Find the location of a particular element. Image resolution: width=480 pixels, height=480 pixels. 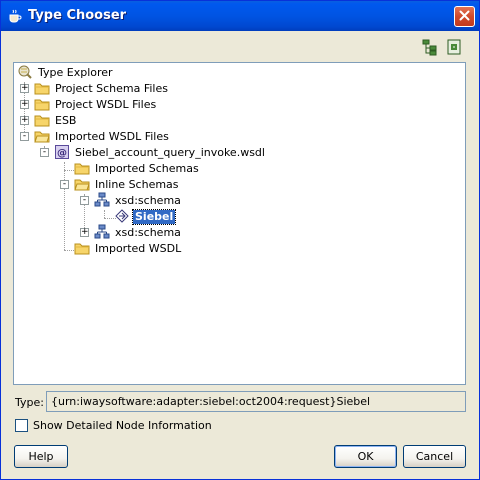

tree-item-project-wsdl-files: Project WSDL Files is located at coordinates (96, 105).